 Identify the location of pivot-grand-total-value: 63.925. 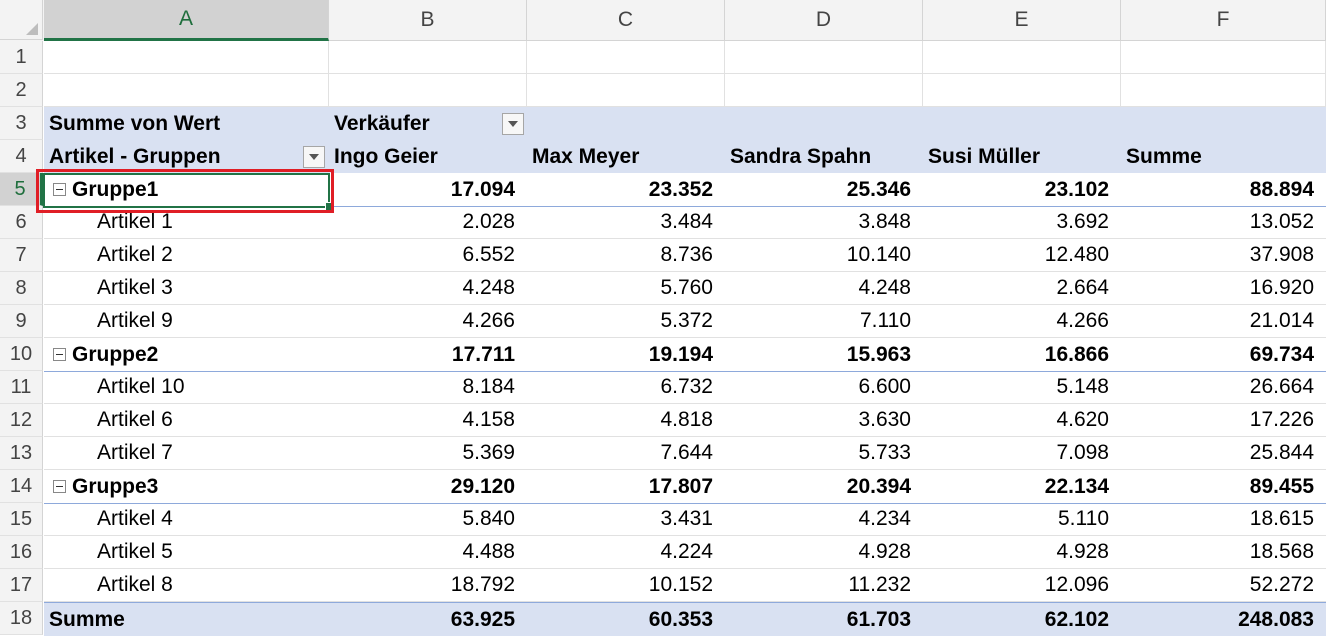
(428, 619).